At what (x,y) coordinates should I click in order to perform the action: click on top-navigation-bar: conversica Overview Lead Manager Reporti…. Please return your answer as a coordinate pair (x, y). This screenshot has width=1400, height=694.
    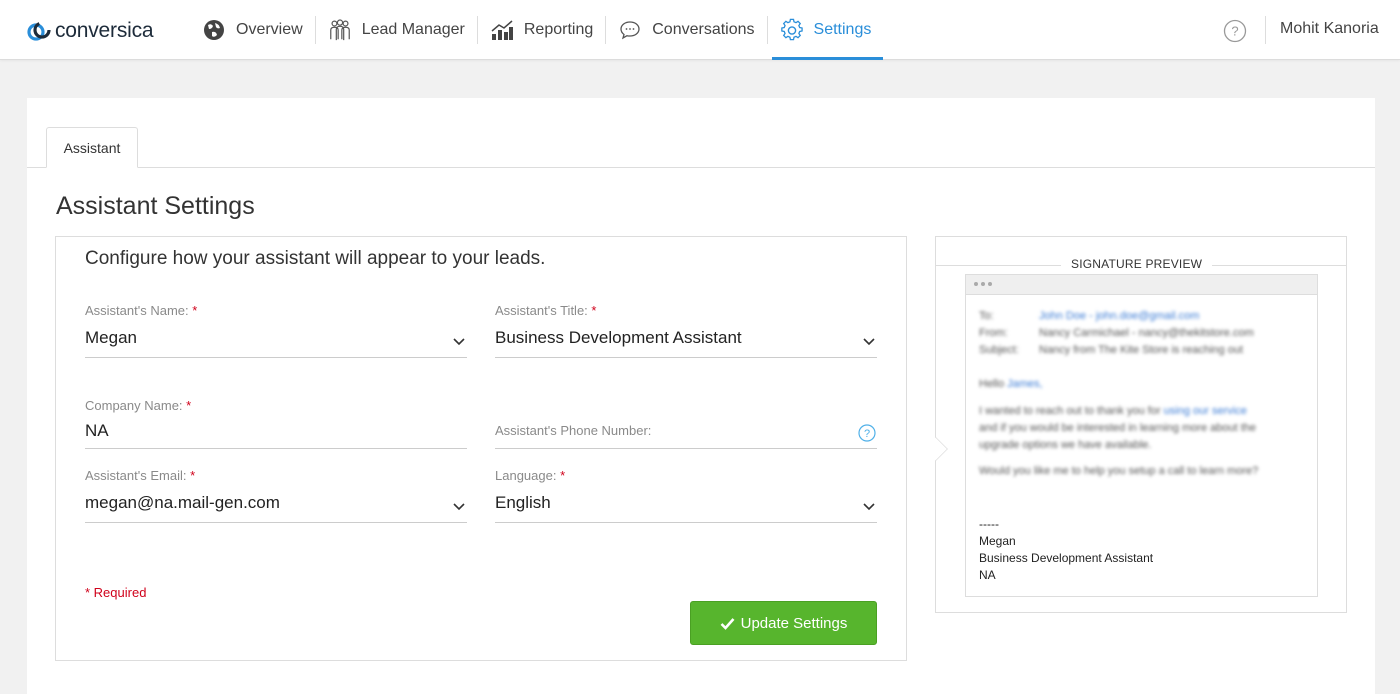
    Looking at the image, I should click on (700, 30).